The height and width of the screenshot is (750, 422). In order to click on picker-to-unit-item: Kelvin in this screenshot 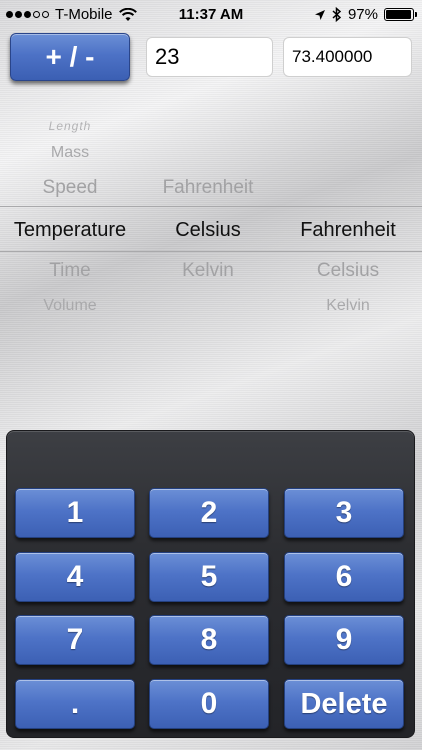, I will do `click(348, 306)`.